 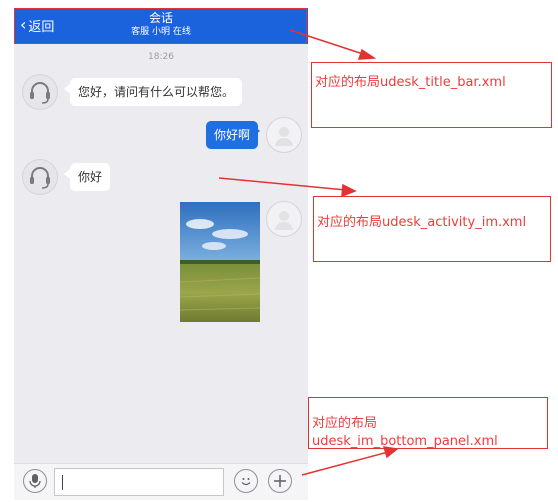 I want to click on image-message, so click(x=220, y=262).